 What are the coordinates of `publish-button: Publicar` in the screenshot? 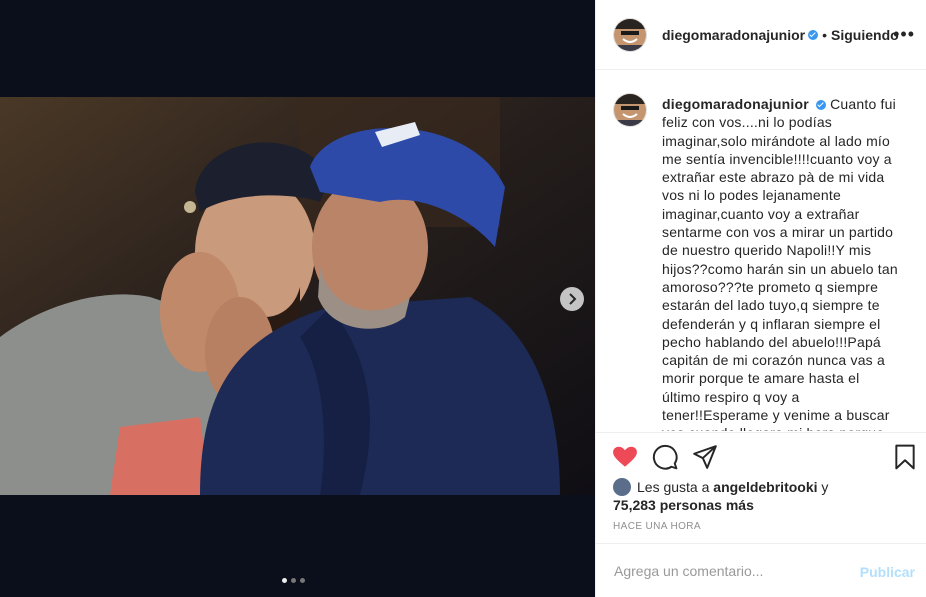 It's located at (887, 572).